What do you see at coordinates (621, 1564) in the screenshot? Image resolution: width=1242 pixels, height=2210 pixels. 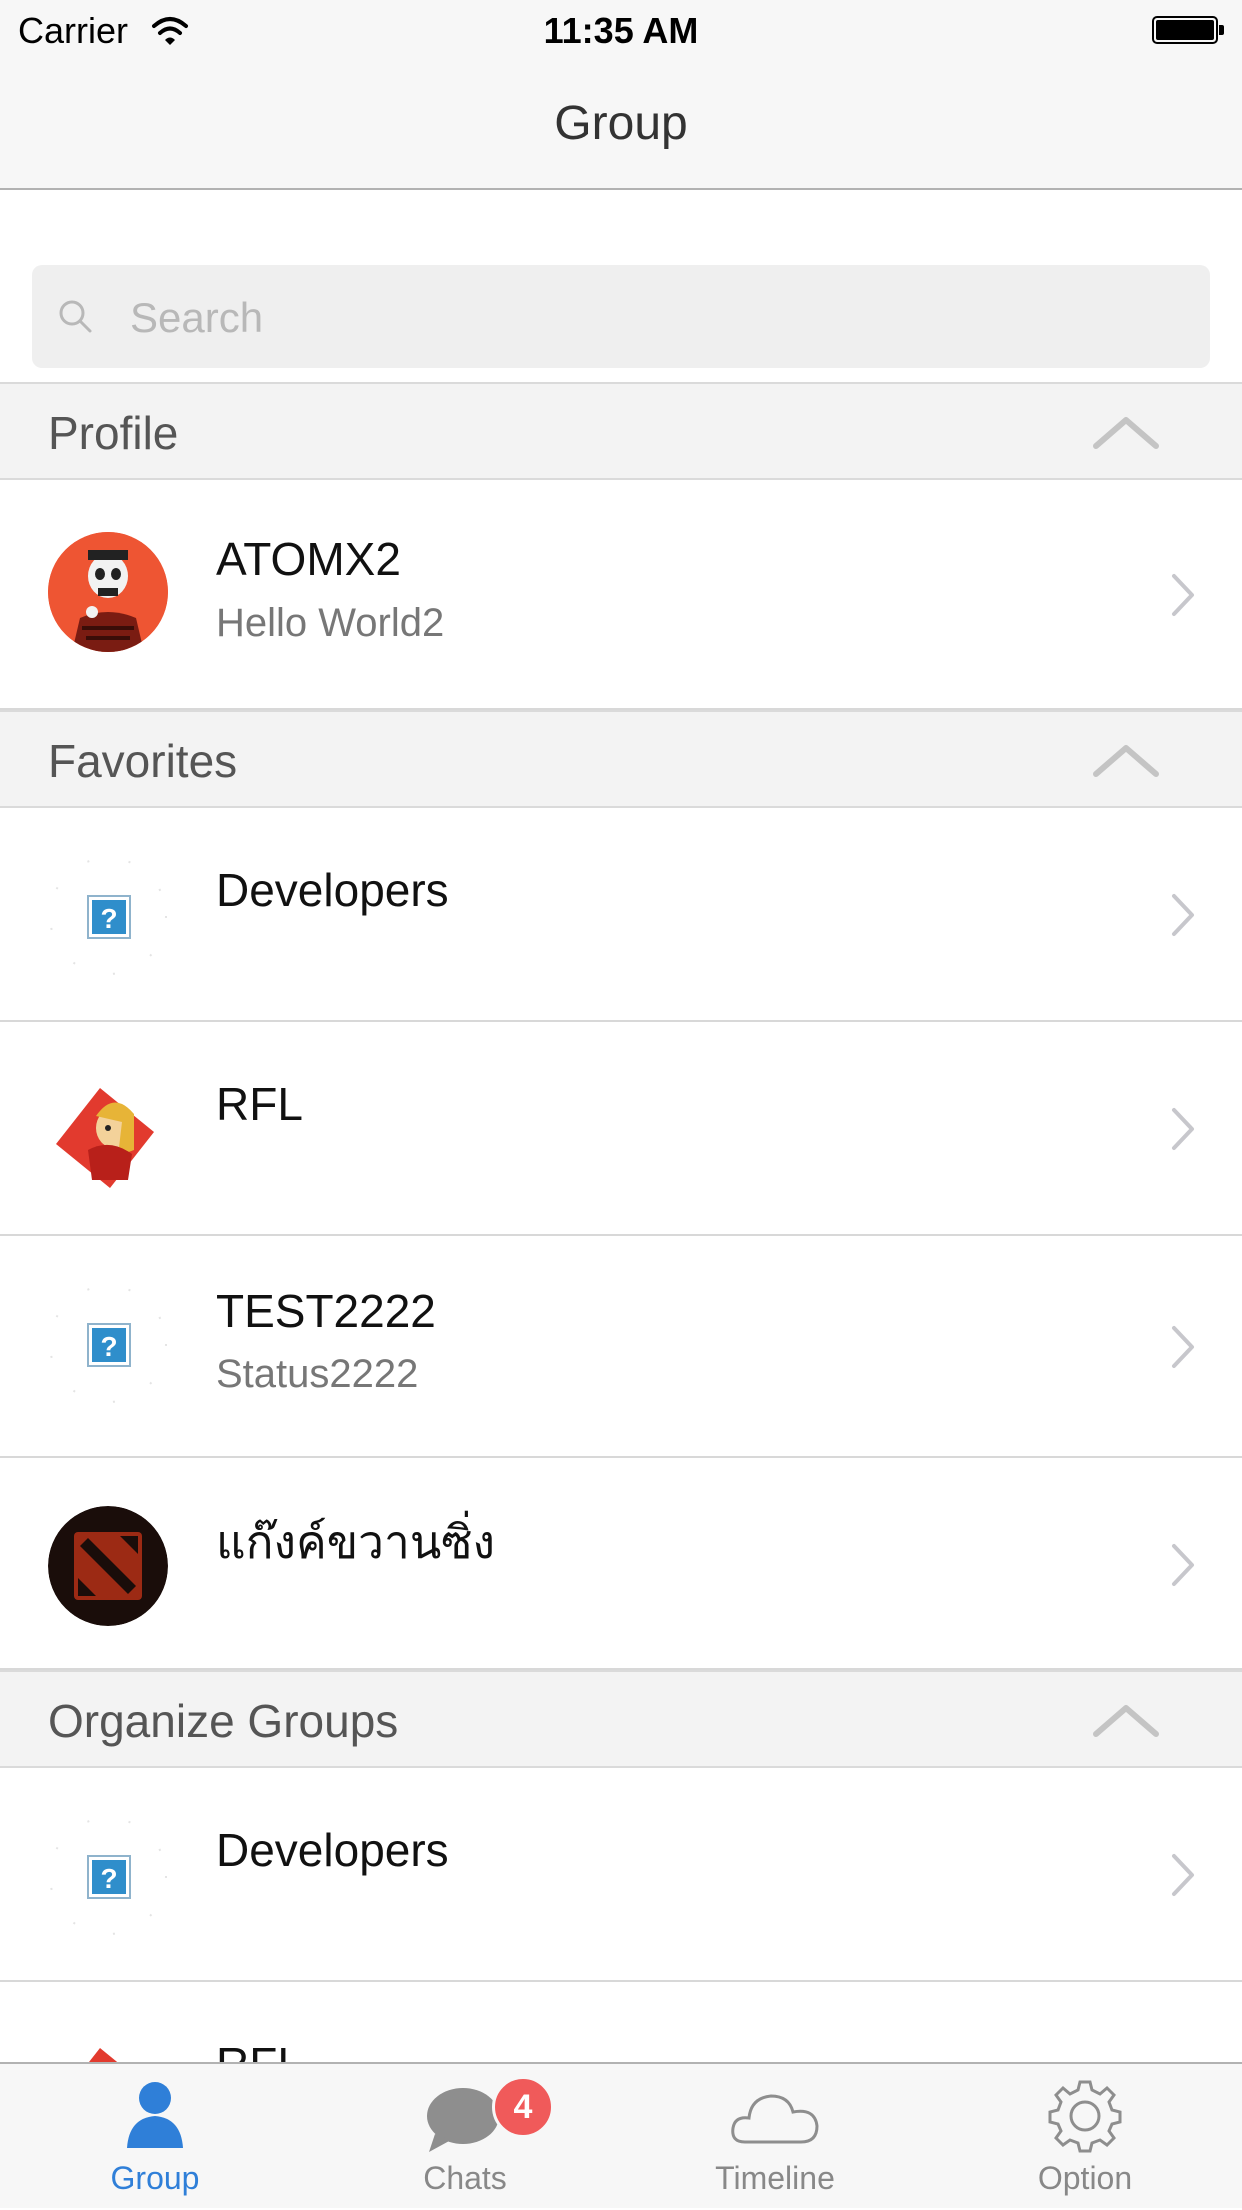 I see `group-row-favorites-3: แก๊งค์ขวานซิ่ง` at bounding box center [621, 1564].